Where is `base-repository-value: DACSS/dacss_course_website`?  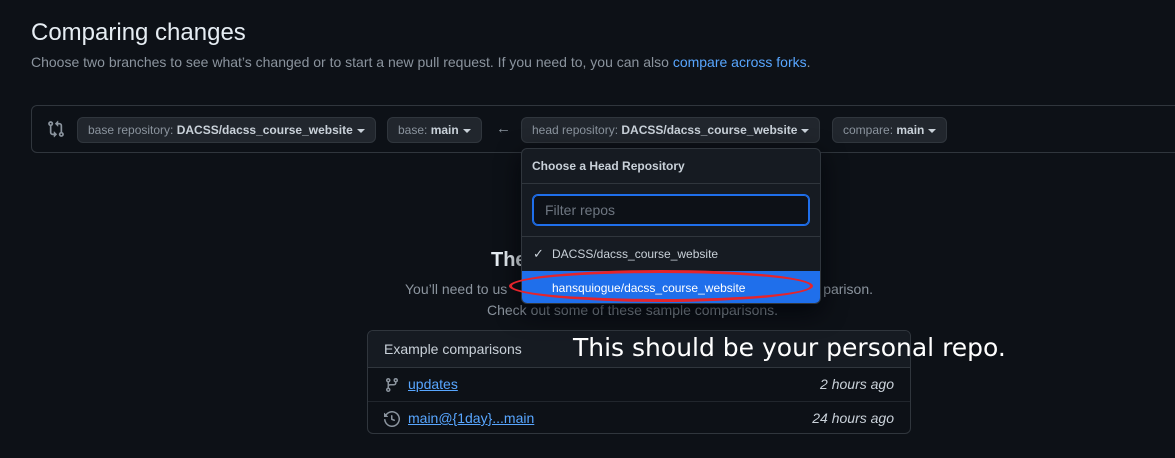 base-repository-value: DACSS/dacss_course_website is located at coordinates (264, 130).